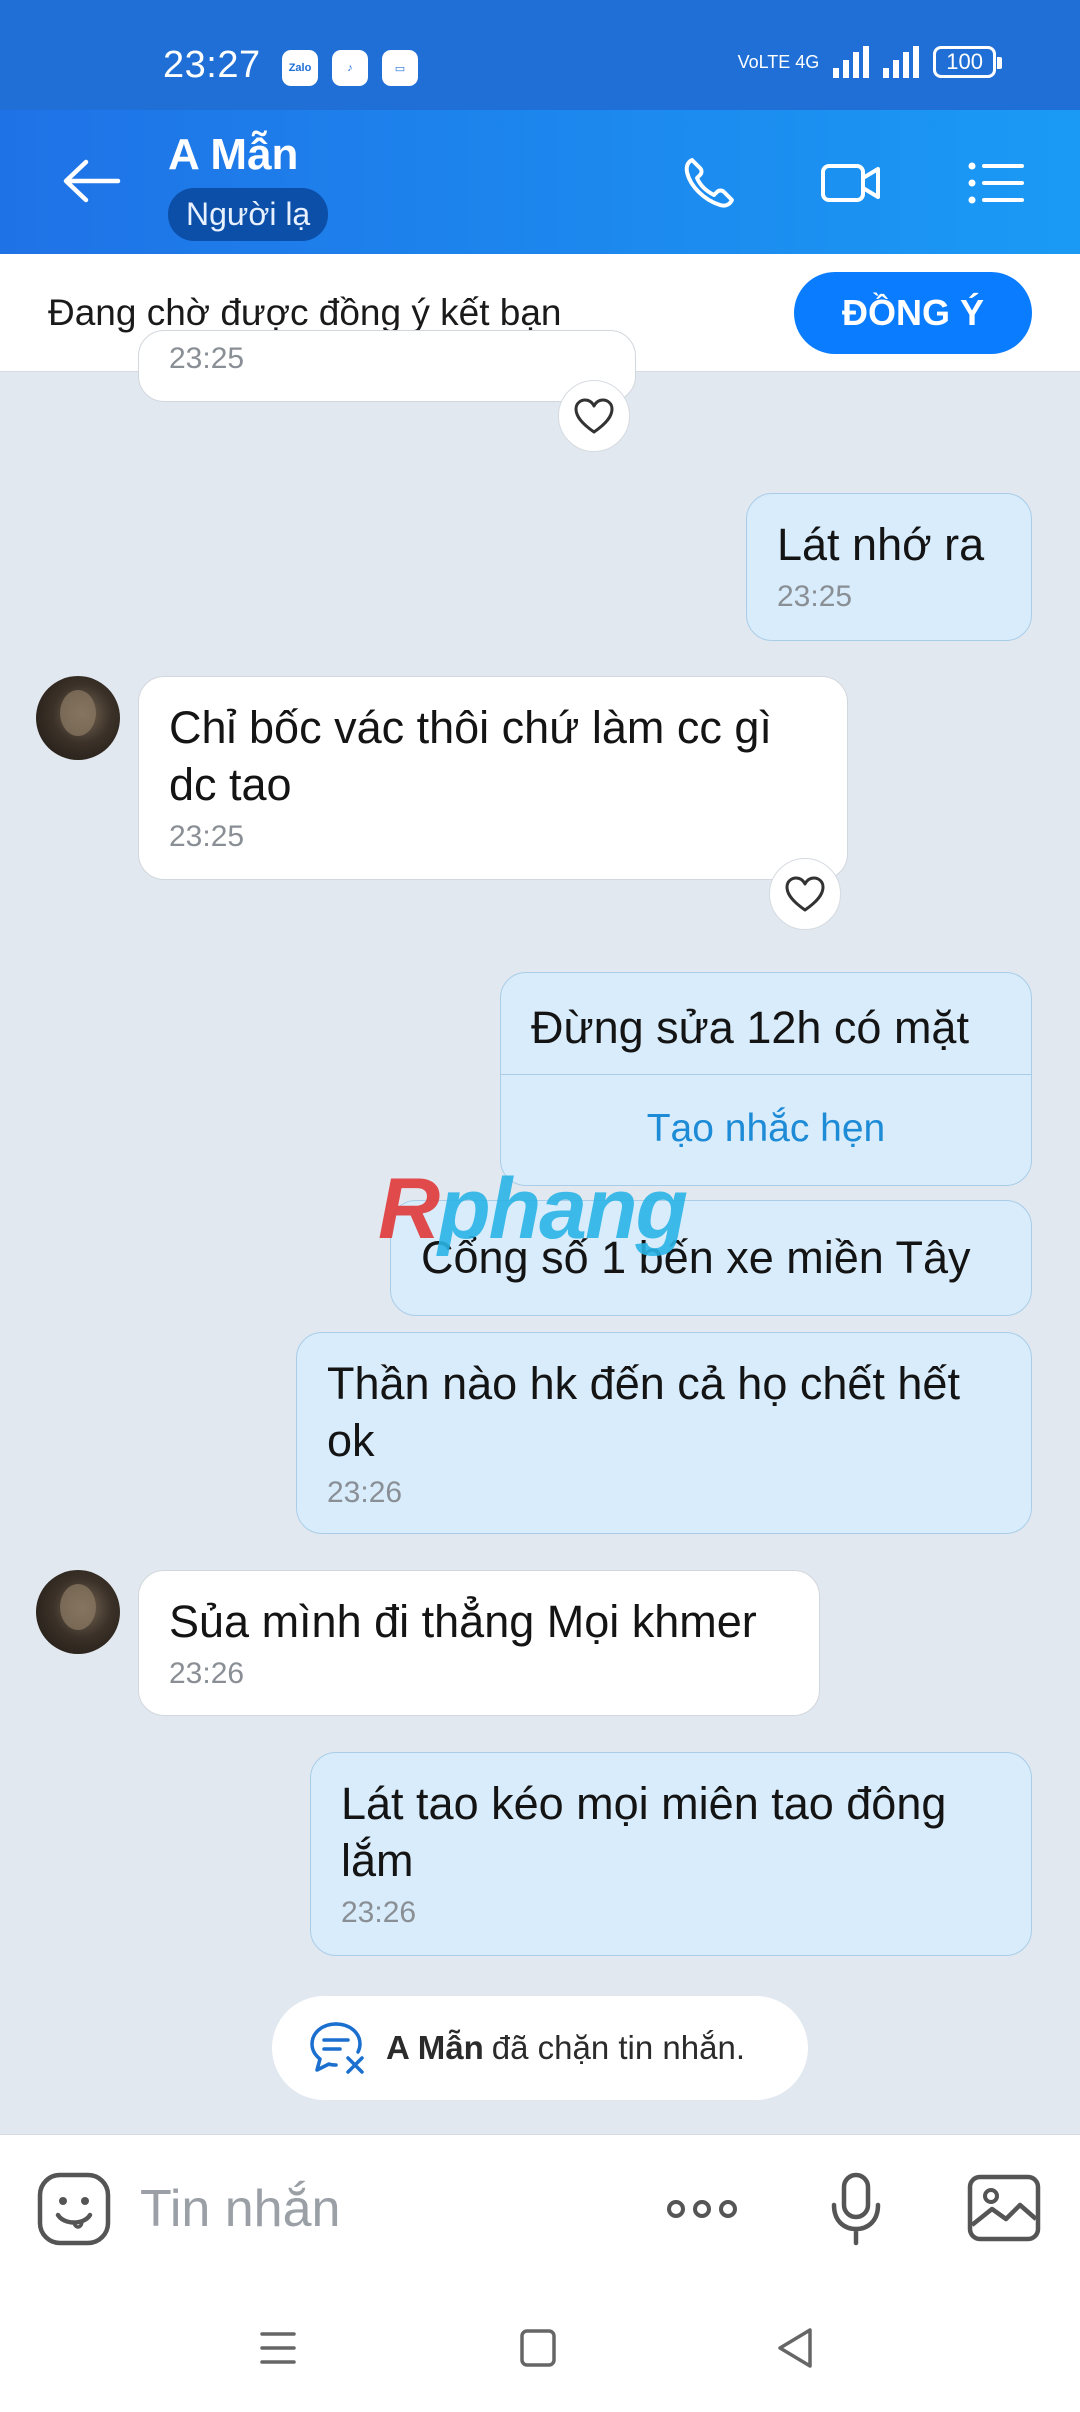 Image resolution: width=1080 pixels, height=2412 pixels. Describe the element at coordinates (1004, 2209) in the screenshot. I see `image-icon` at that location.